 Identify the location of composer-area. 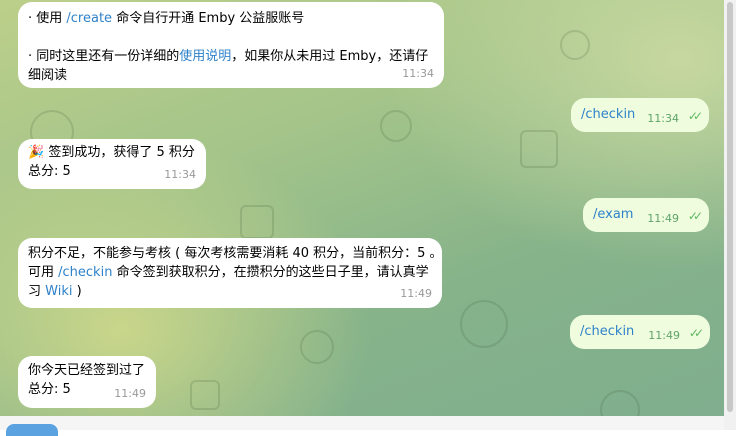
(362, 423).